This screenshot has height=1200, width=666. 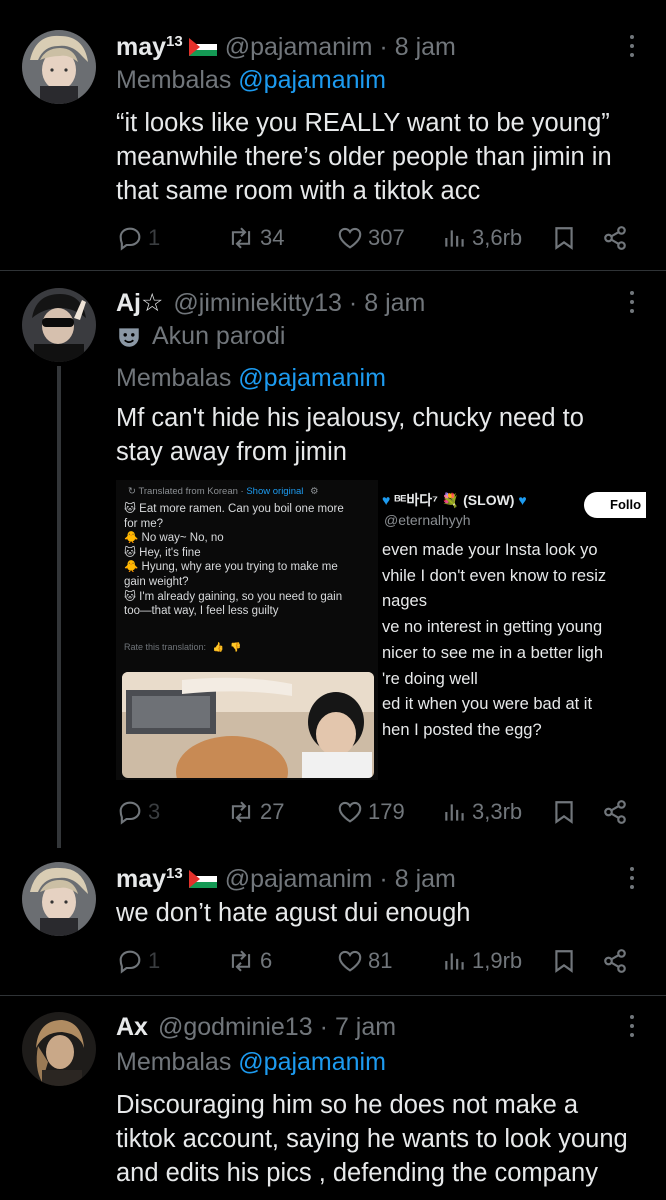 I want to click on repost-button: 34, so click(x=255, y=238).